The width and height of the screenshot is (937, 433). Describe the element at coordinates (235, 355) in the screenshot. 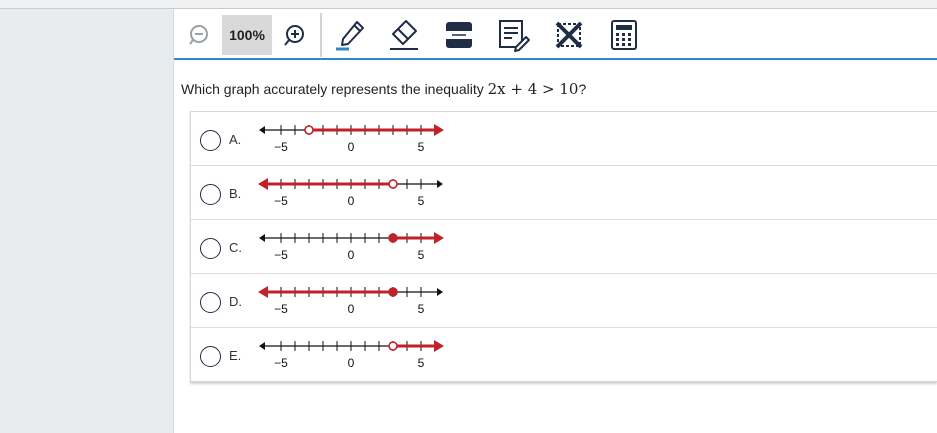

I see `choice-letter: E.` at that location.